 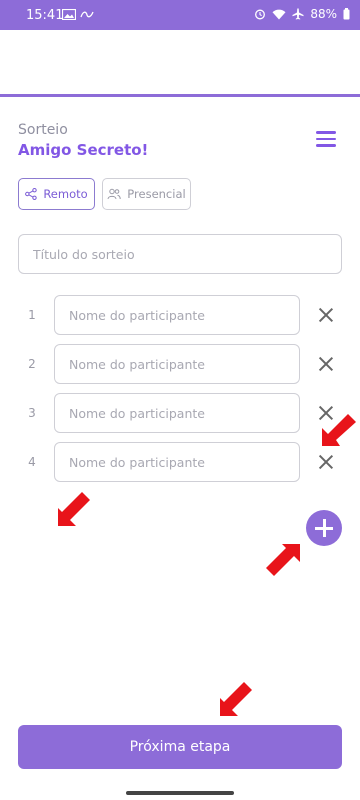 I want to click on next-step-label: Próxima etapa, so click(x=180, y=747).